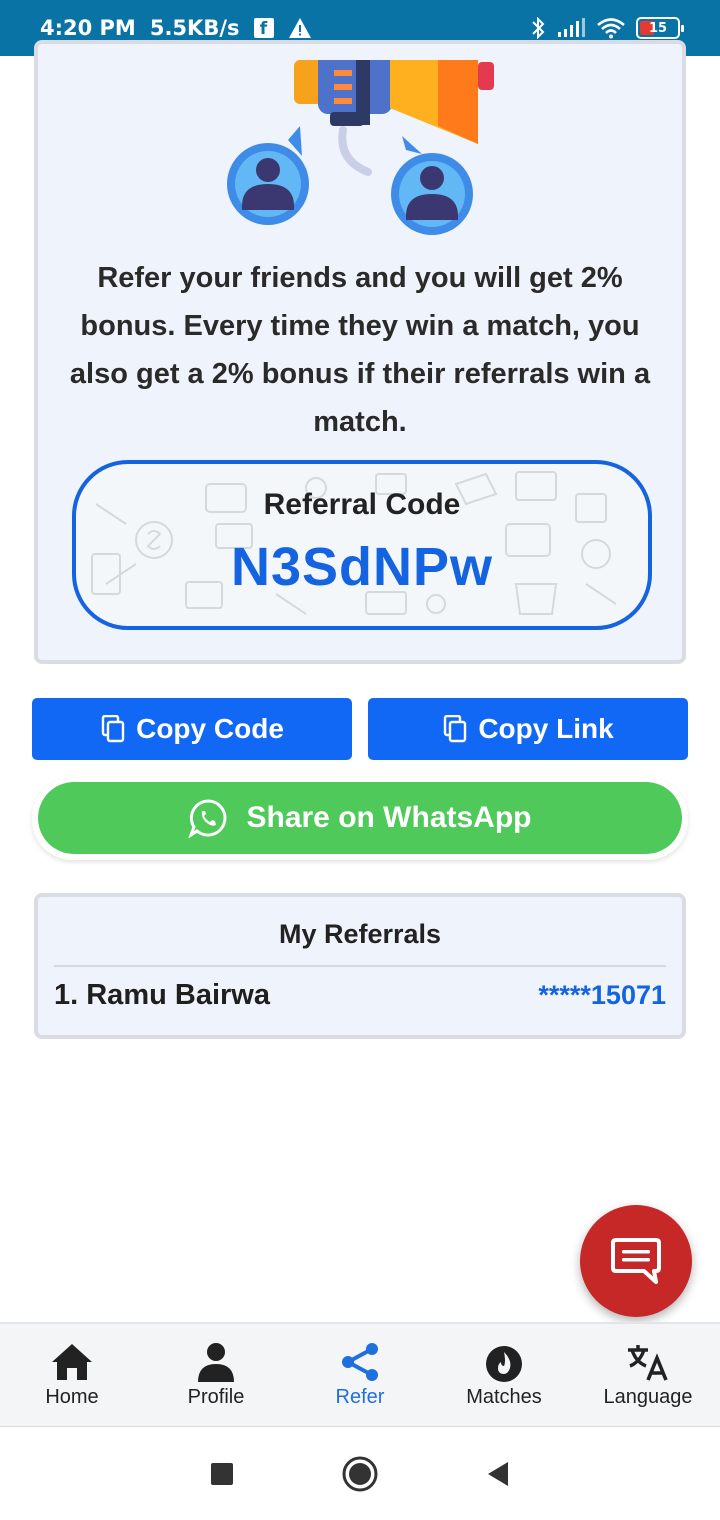 This screenshot has height=1520, width=720. I want to click on nav-home: Home, so click(72, 1375).